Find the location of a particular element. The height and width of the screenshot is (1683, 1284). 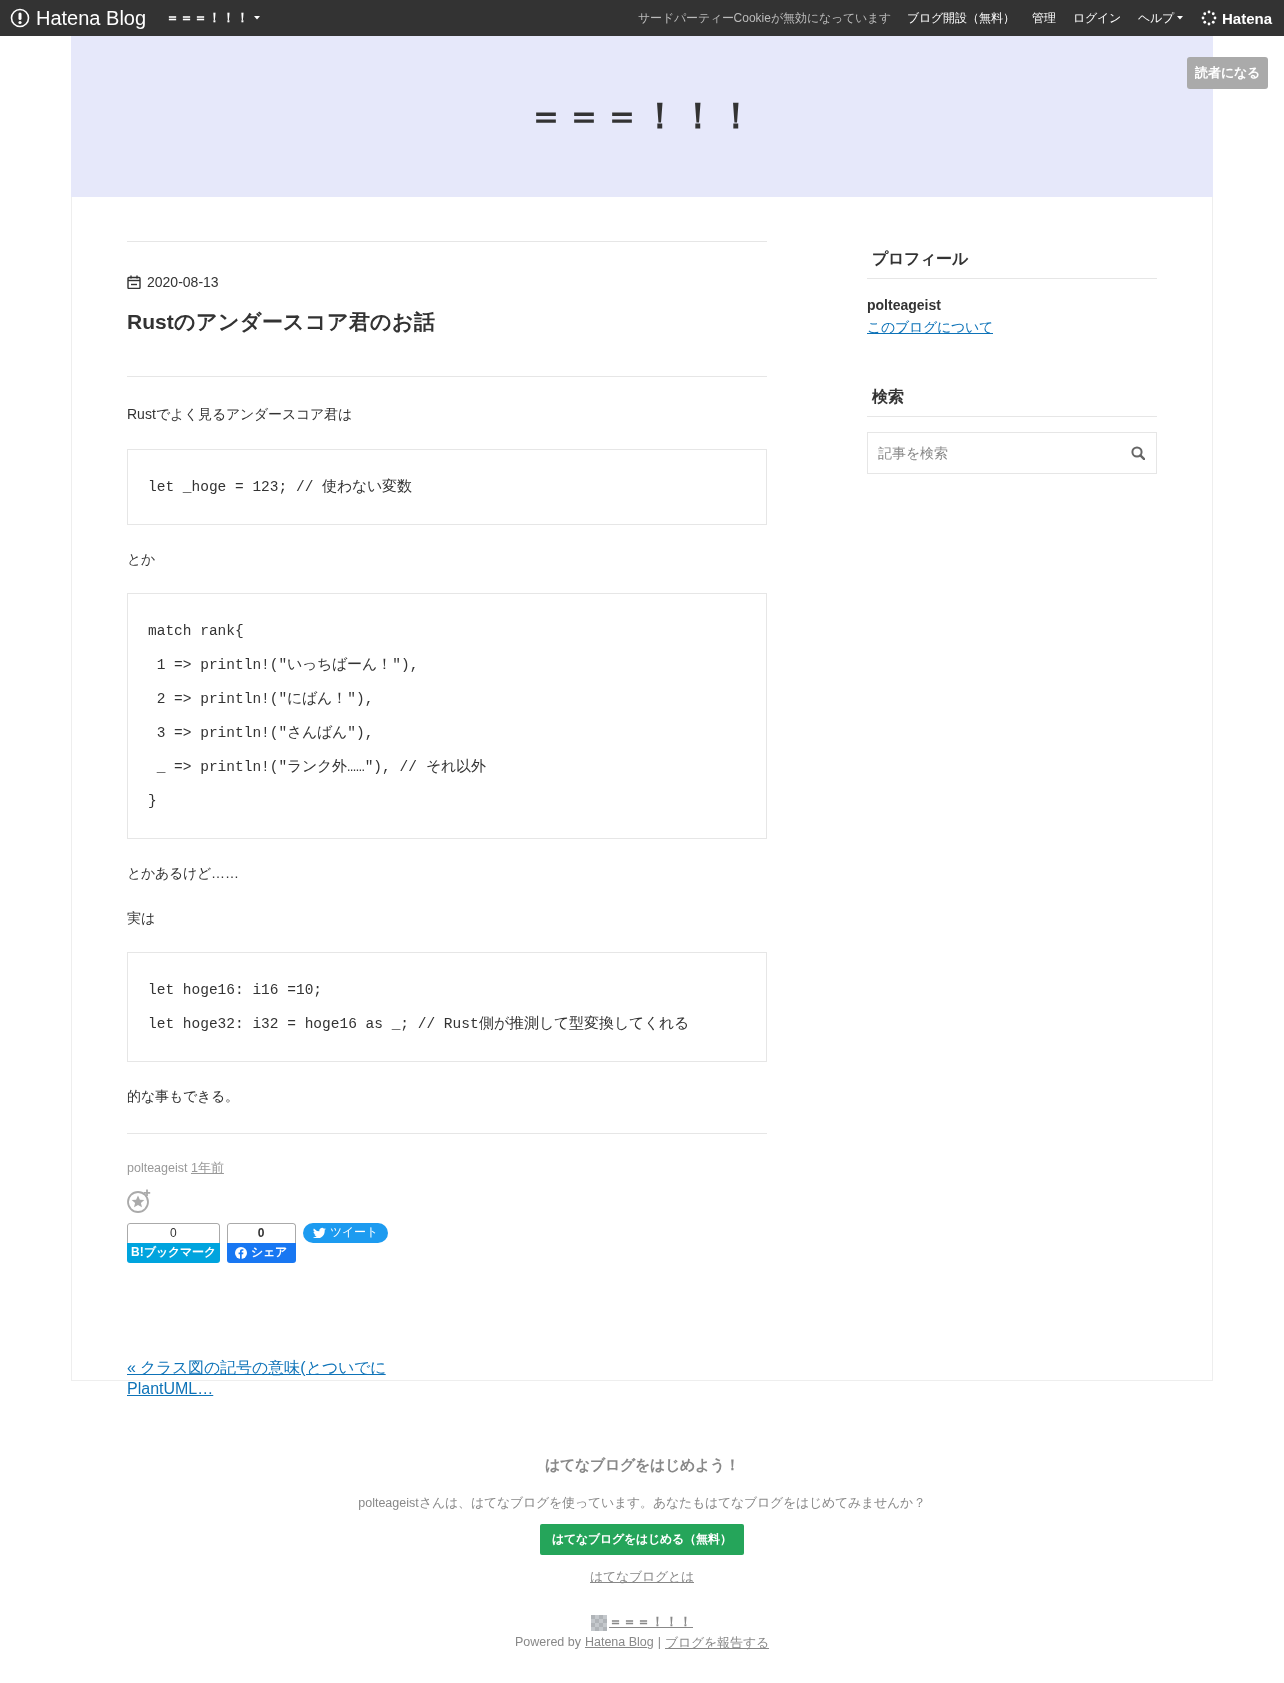

bookmark-button: B!ブックマーク is located at coordinates (173, 1252).